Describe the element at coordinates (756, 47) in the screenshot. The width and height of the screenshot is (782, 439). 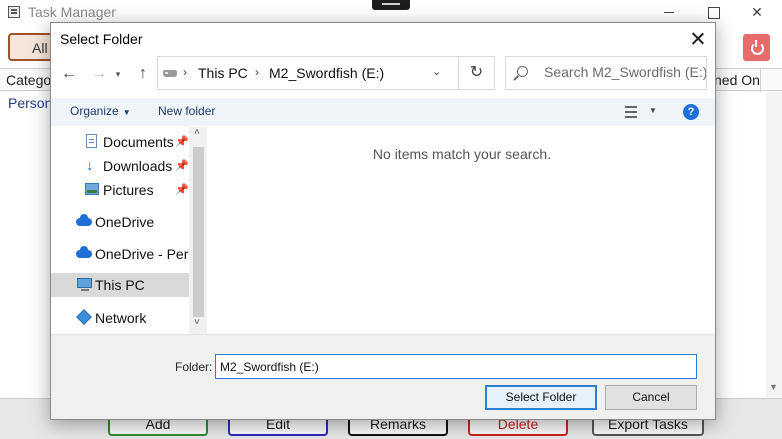
I see `power-icon` at that location.